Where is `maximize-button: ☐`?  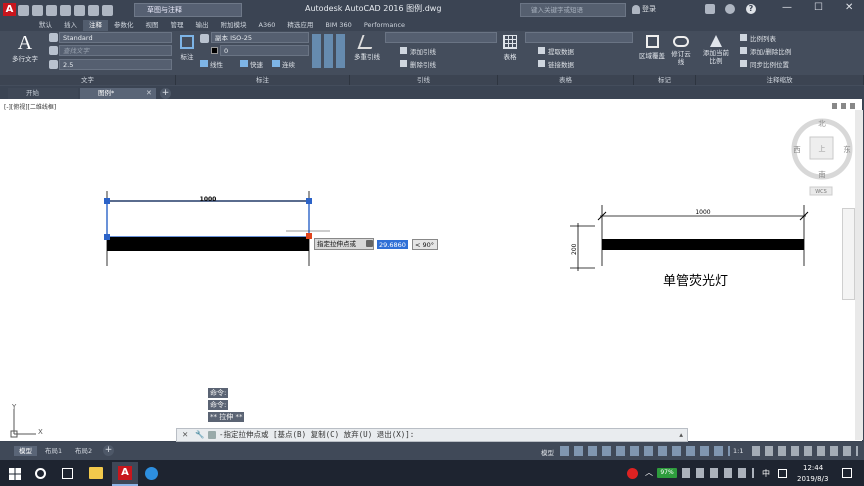
maximize-button: ☐ is located at coordinates (818, 7).